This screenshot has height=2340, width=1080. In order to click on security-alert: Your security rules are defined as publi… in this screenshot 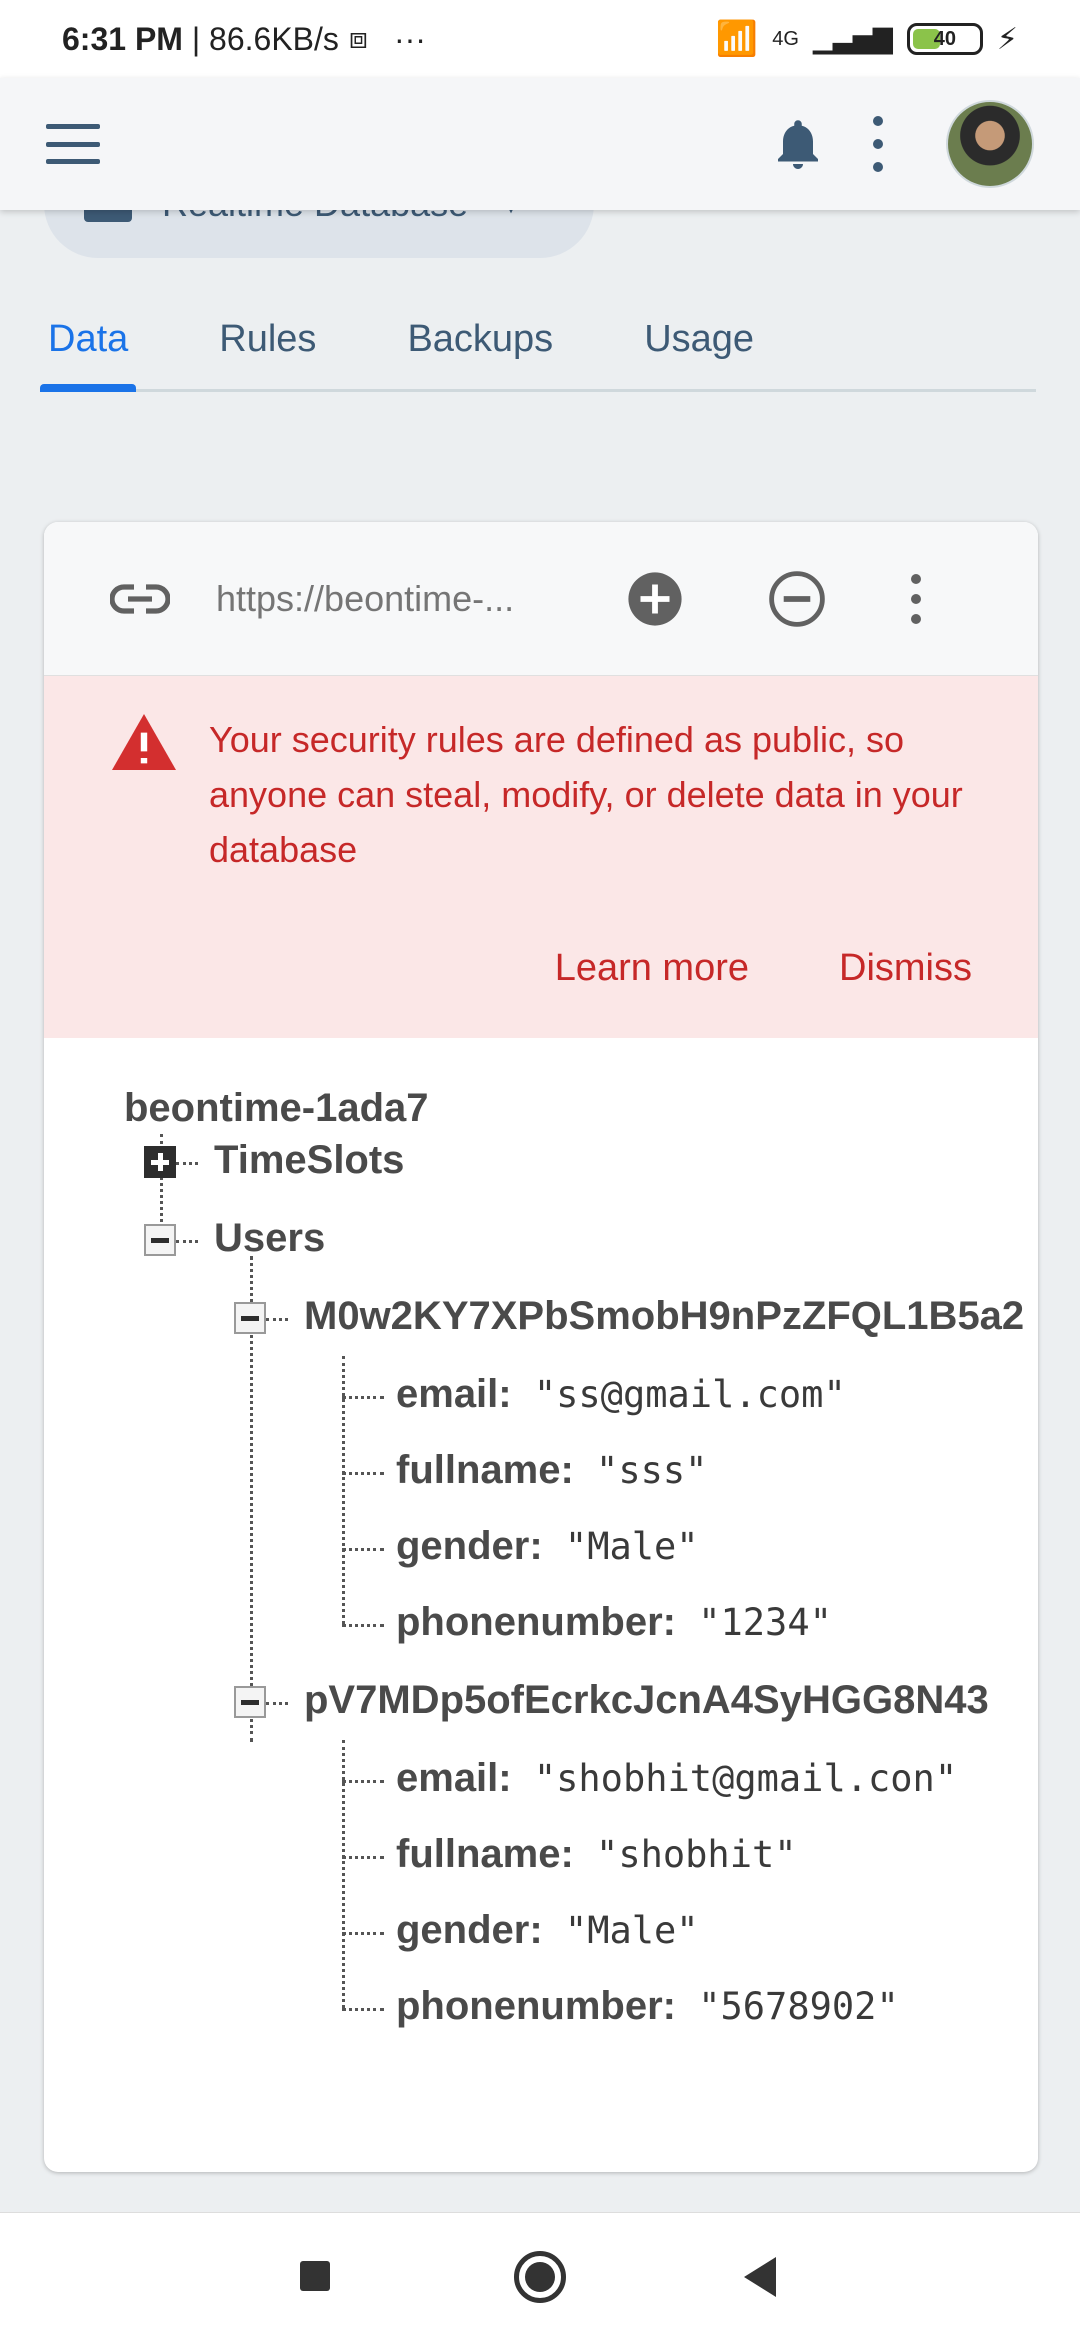, I will do `click(541, 857)`.